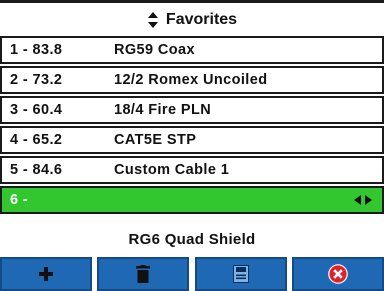  What do you see at coordinates (19, 200) in the screenshot?
I see `item-number: 6 -` at bounding box center [19, 200].